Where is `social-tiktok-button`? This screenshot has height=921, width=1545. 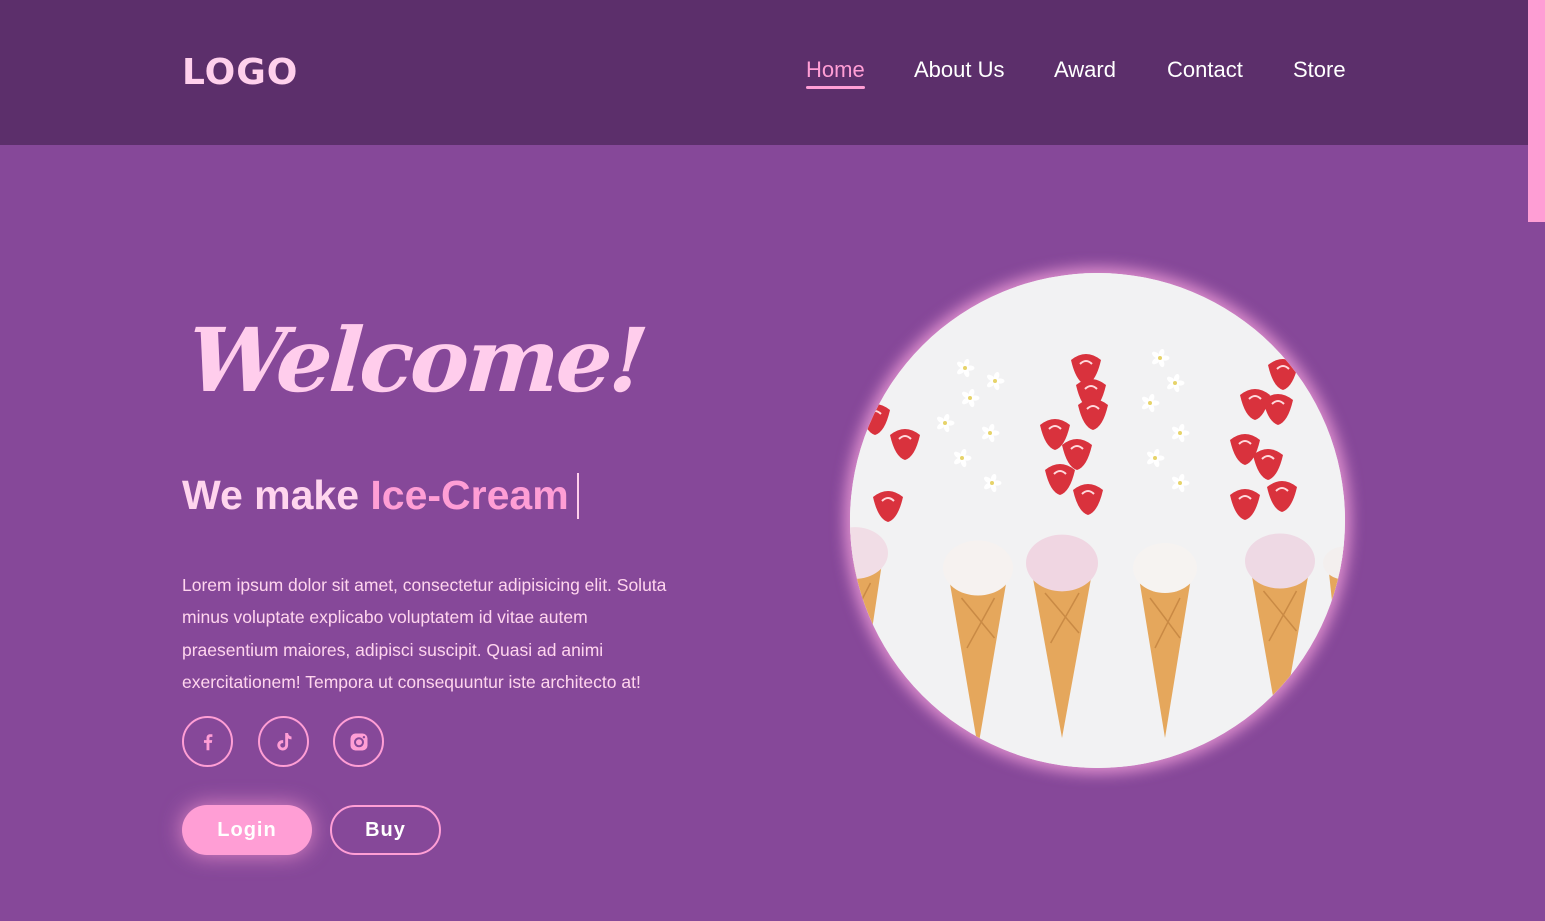 social-tiktok-button is located at coordinates (283, 741).